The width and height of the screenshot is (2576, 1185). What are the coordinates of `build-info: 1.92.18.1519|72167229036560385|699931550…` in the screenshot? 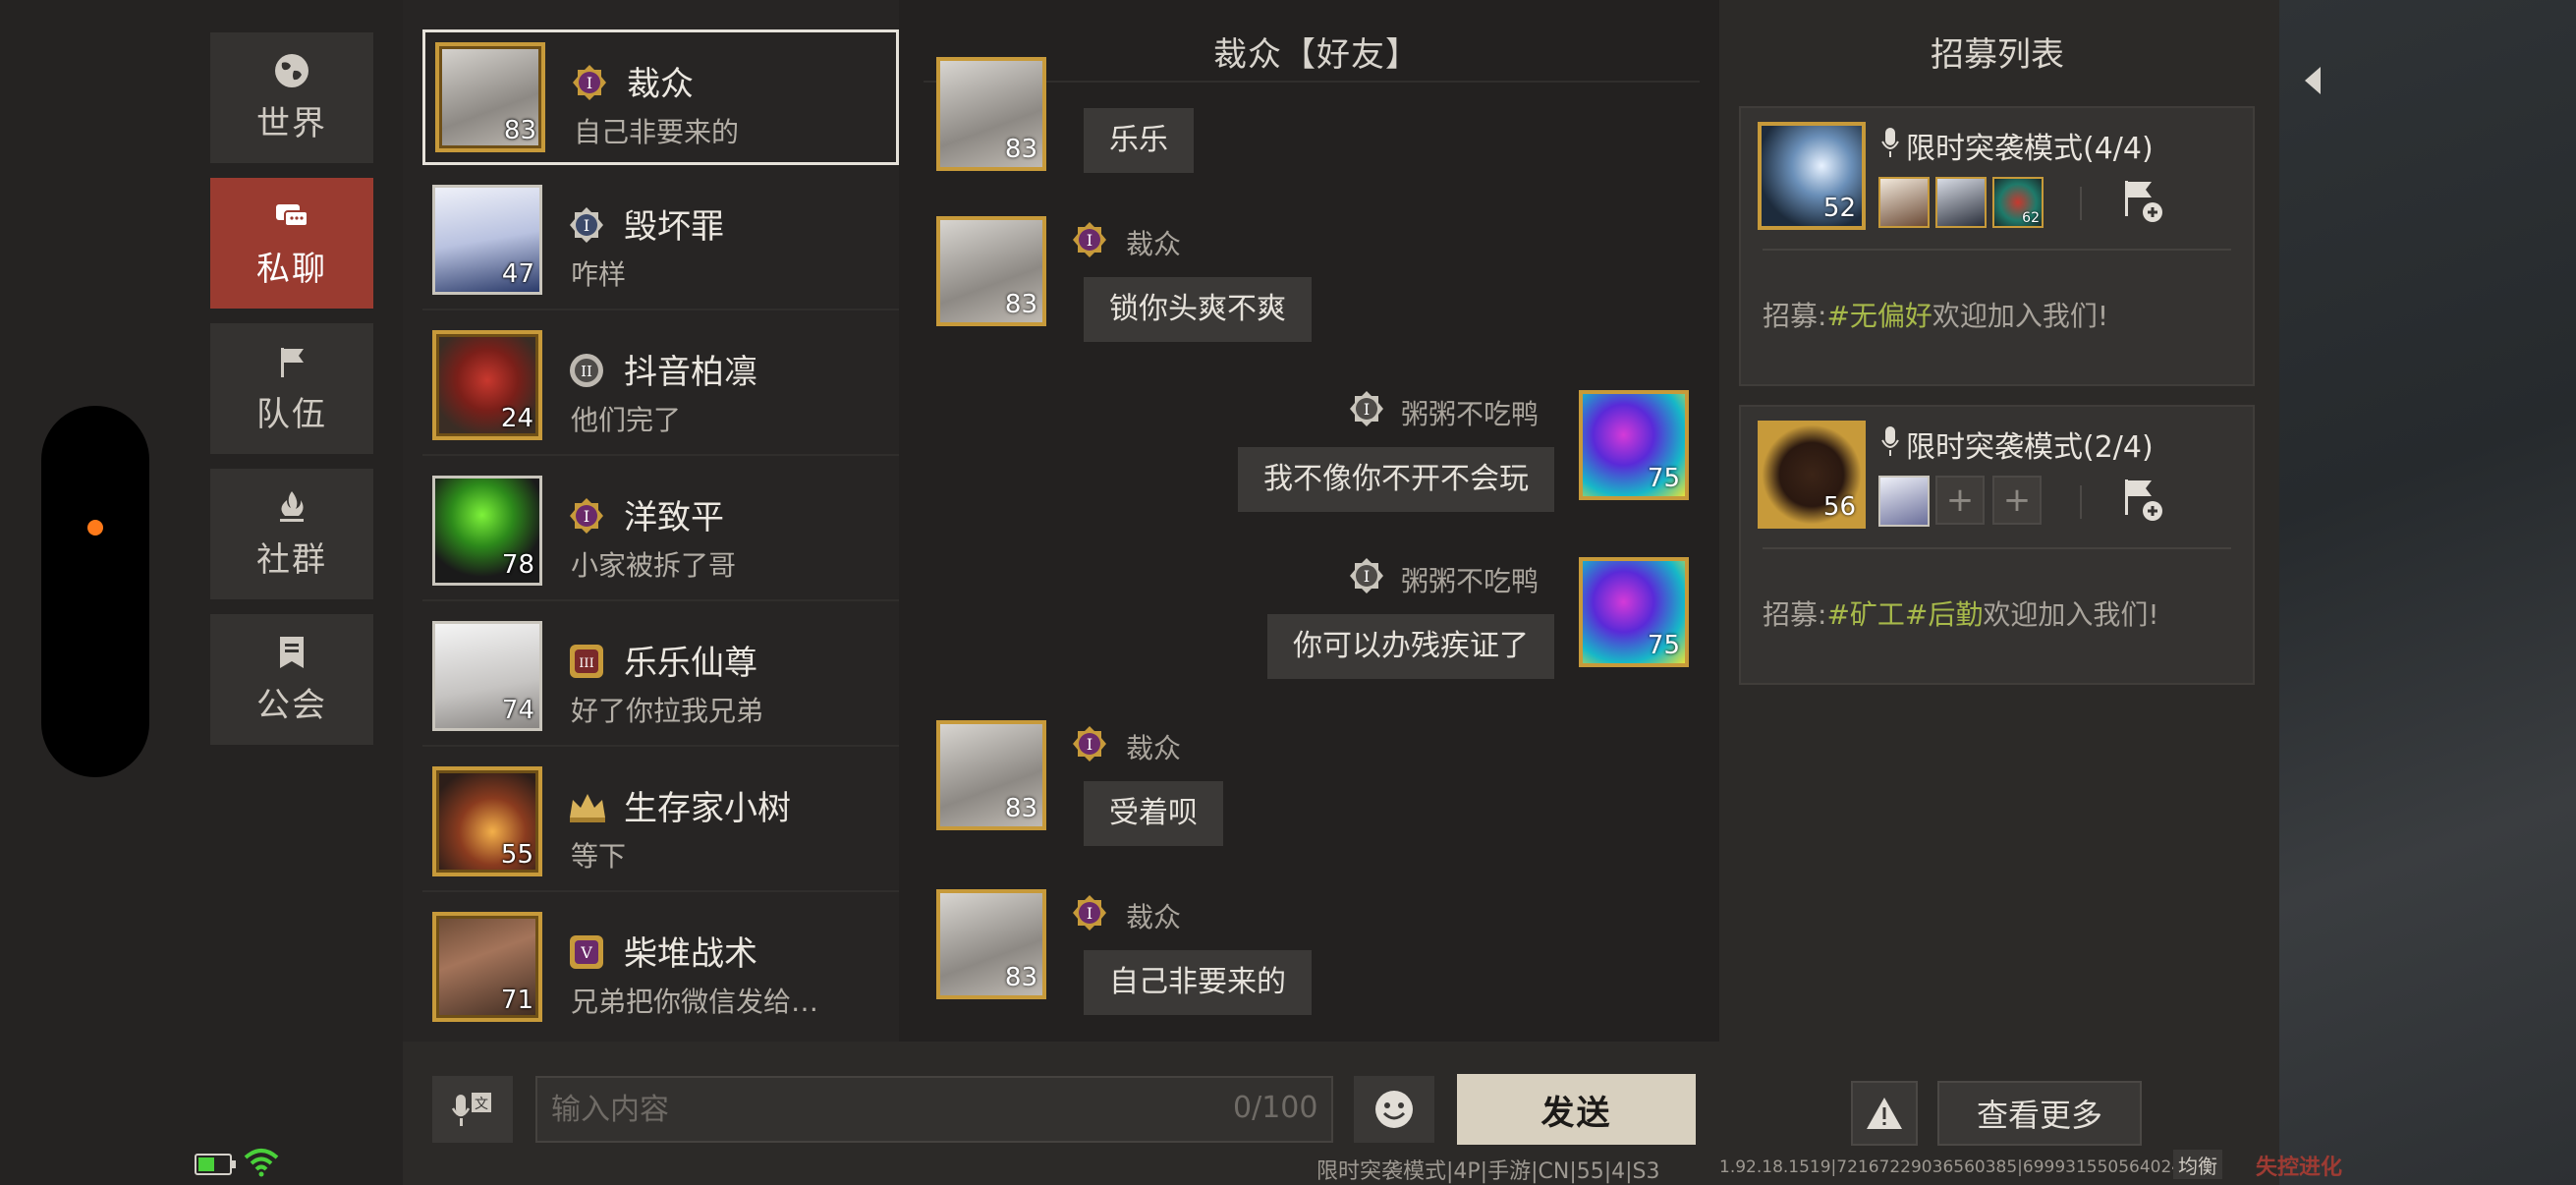 It's located at (1961, 1167).